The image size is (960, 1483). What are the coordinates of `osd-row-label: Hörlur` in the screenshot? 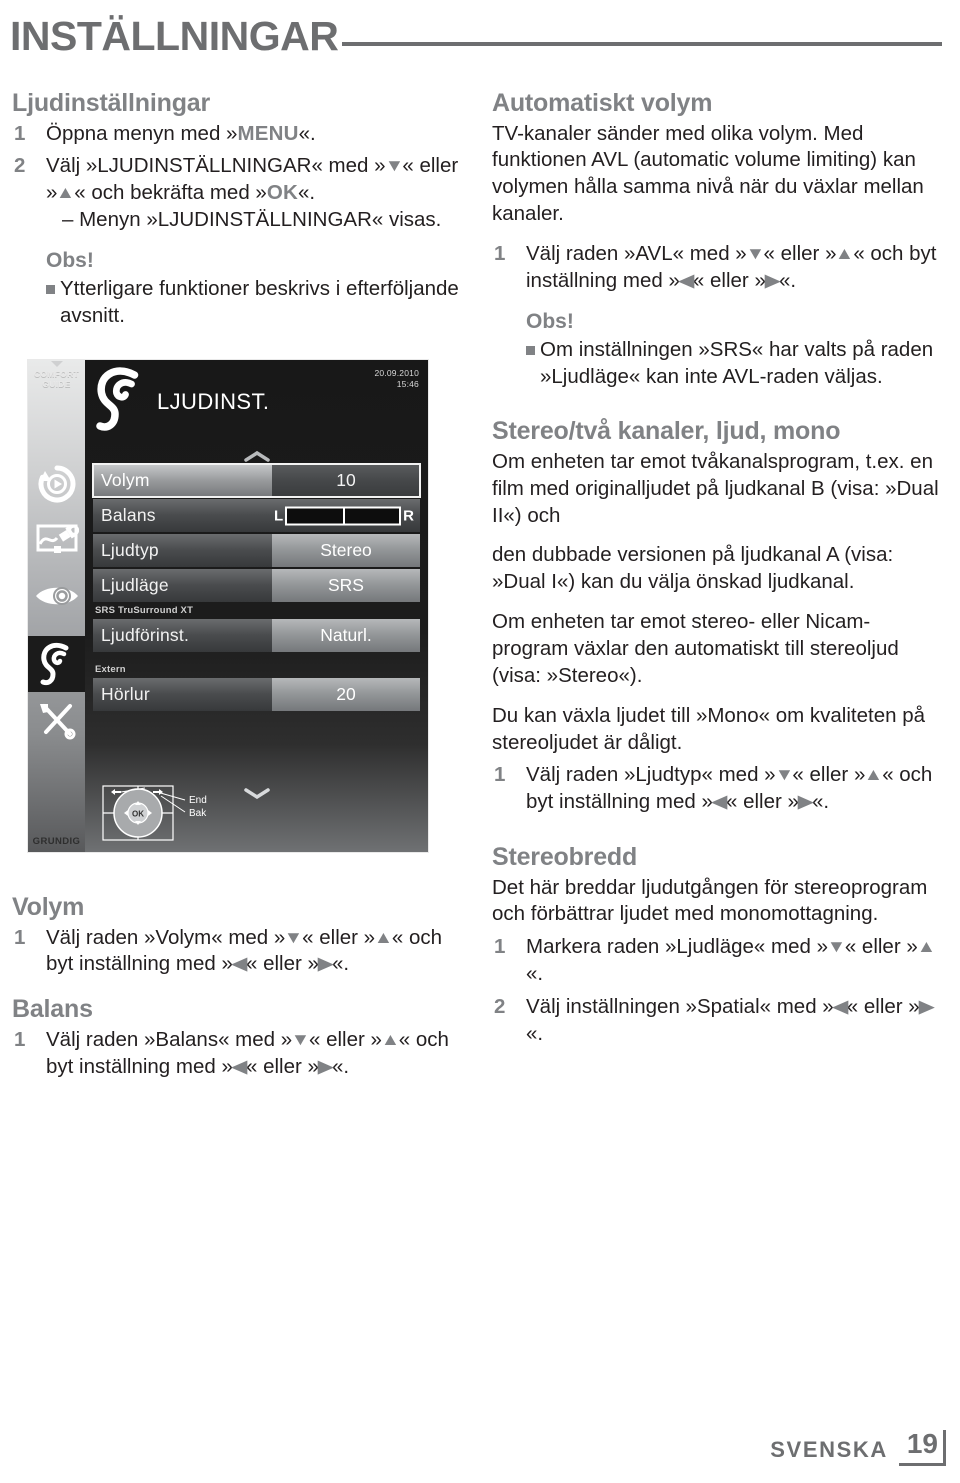 It's located at (182, 694).